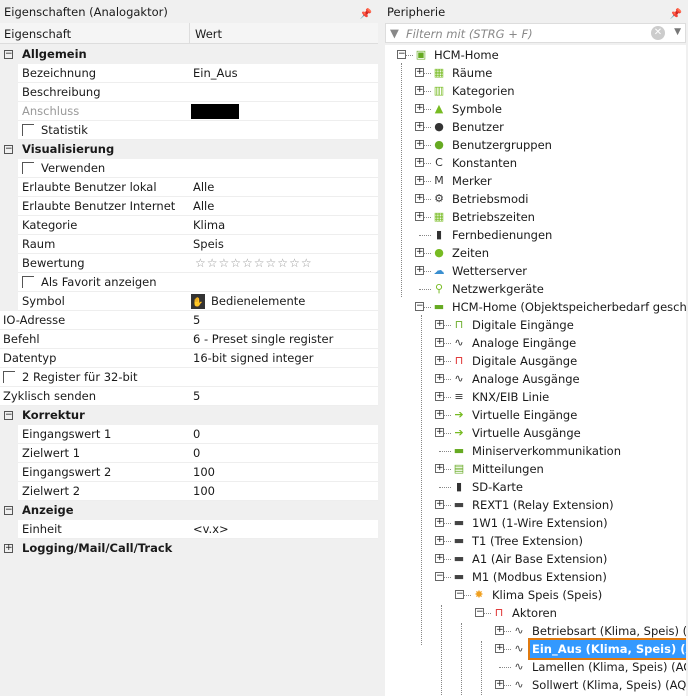 This screenshot has width=688, height=696. Describe the element at coordinates (535, 595) in the screenshot. I see `tree-node: − ✸ Klima Speis (Speis)` at that location.